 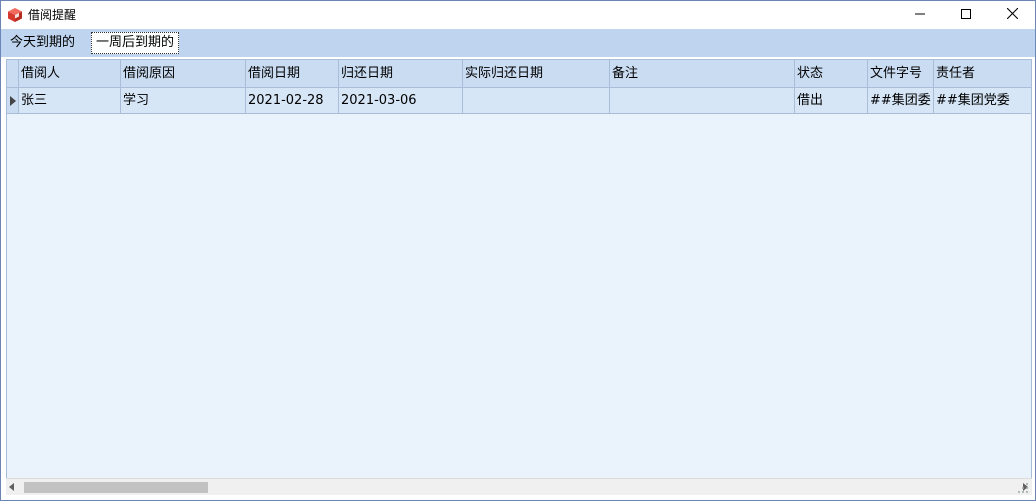 What do you see at coordinates (13, 73) in the screenshot?
I see `row-header-corner` at bounding box center [13, 73].